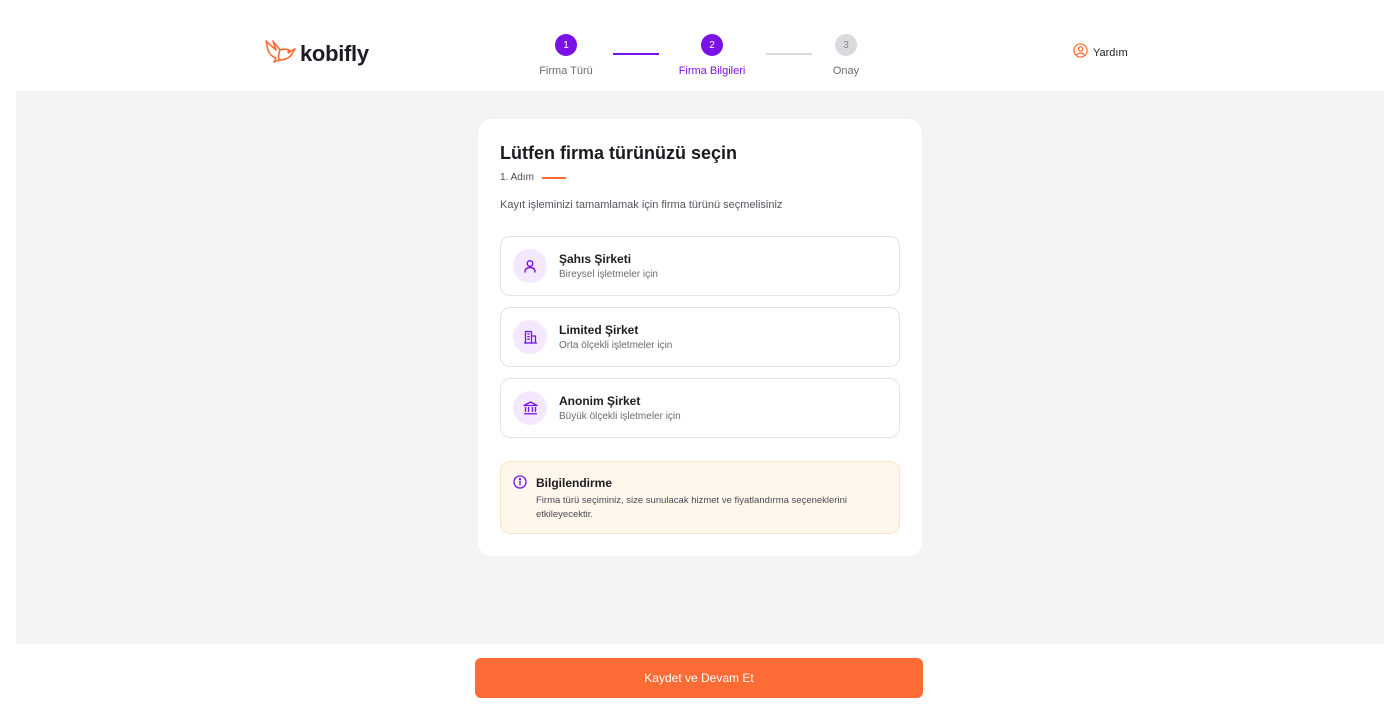 This screenshot has width=1400, height=727. I want to click on step-number: 2, so click(712, 45).